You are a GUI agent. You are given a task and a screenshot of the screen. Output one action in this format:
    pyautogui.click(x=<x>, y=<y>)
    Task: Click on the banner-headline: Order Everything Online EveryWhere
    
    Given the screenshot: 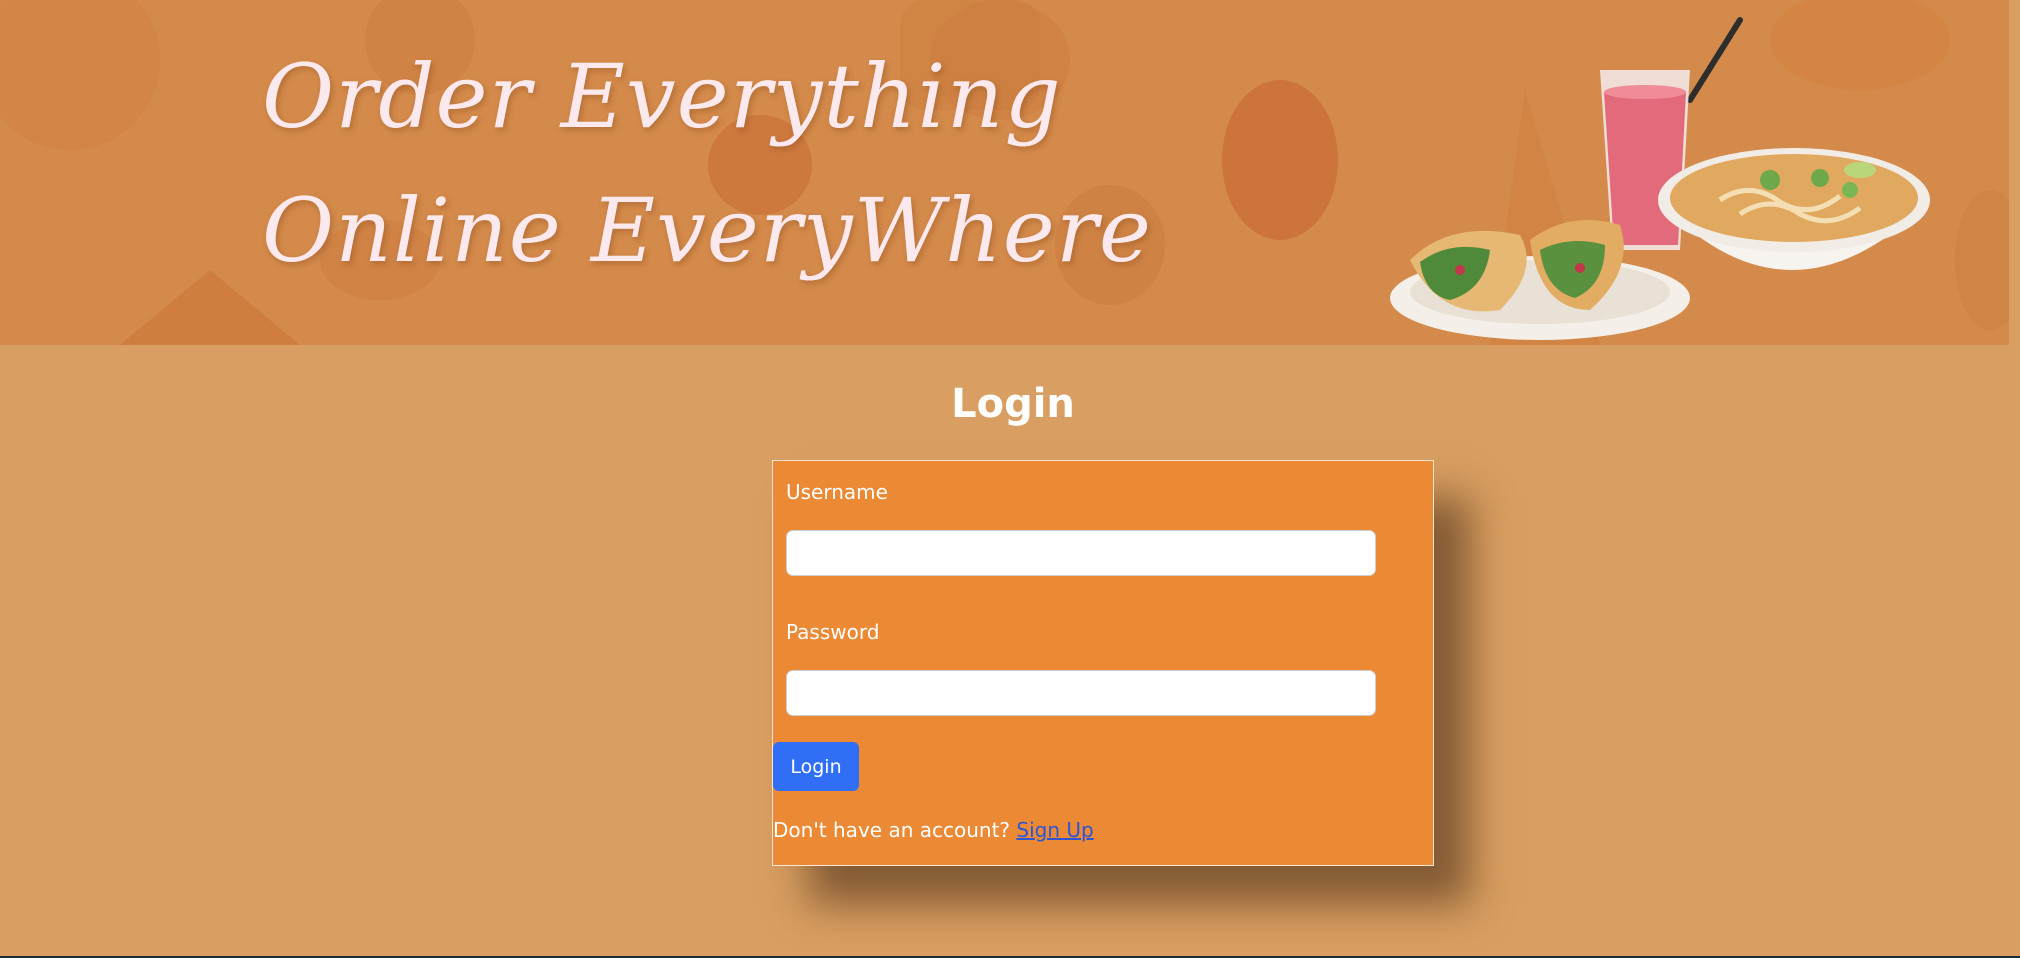 What is the action you would take?
    pyautogui.click(x=707, y=164)
    